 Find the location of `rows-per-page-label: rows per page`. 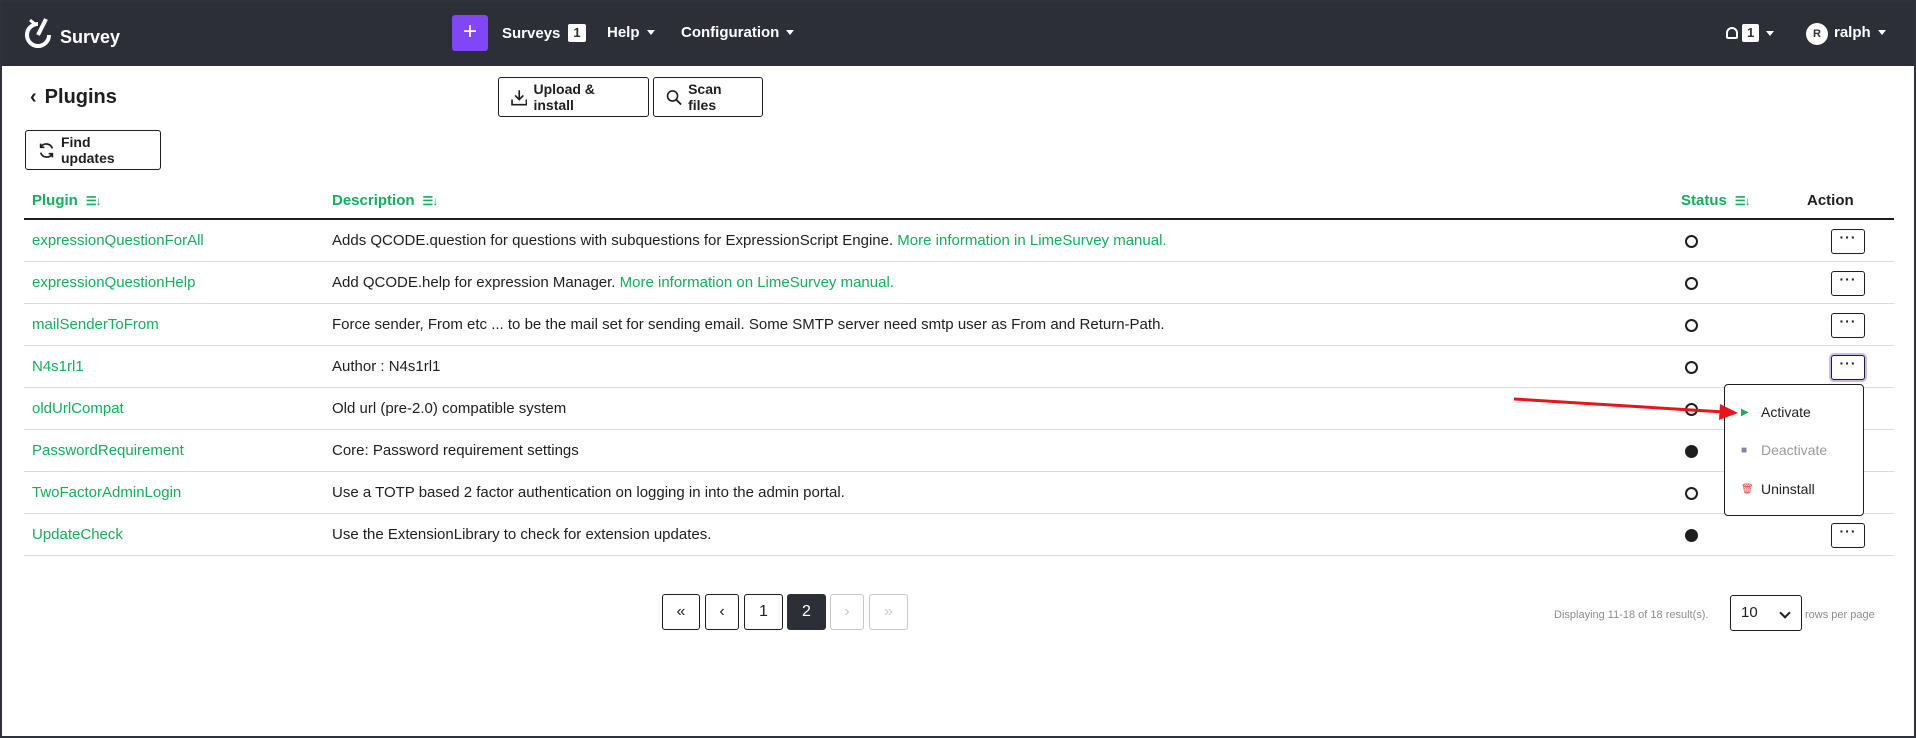

rows-per-page-label: rows per page is located at coordinates (1840, 615).